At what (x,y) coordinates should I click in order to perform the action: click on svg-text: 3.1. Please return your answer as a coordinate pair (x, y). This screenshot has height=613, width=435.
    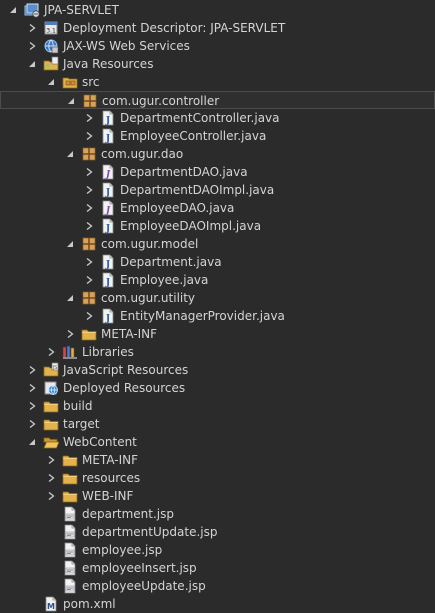
    Looking at the image, I should click on (51, 31).